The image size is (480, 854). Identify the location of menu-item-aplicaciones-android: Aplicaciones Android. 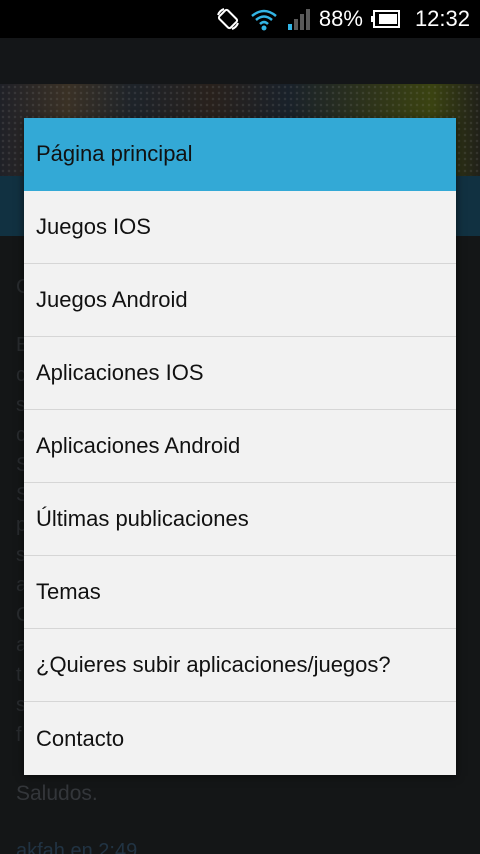
(240, 446).